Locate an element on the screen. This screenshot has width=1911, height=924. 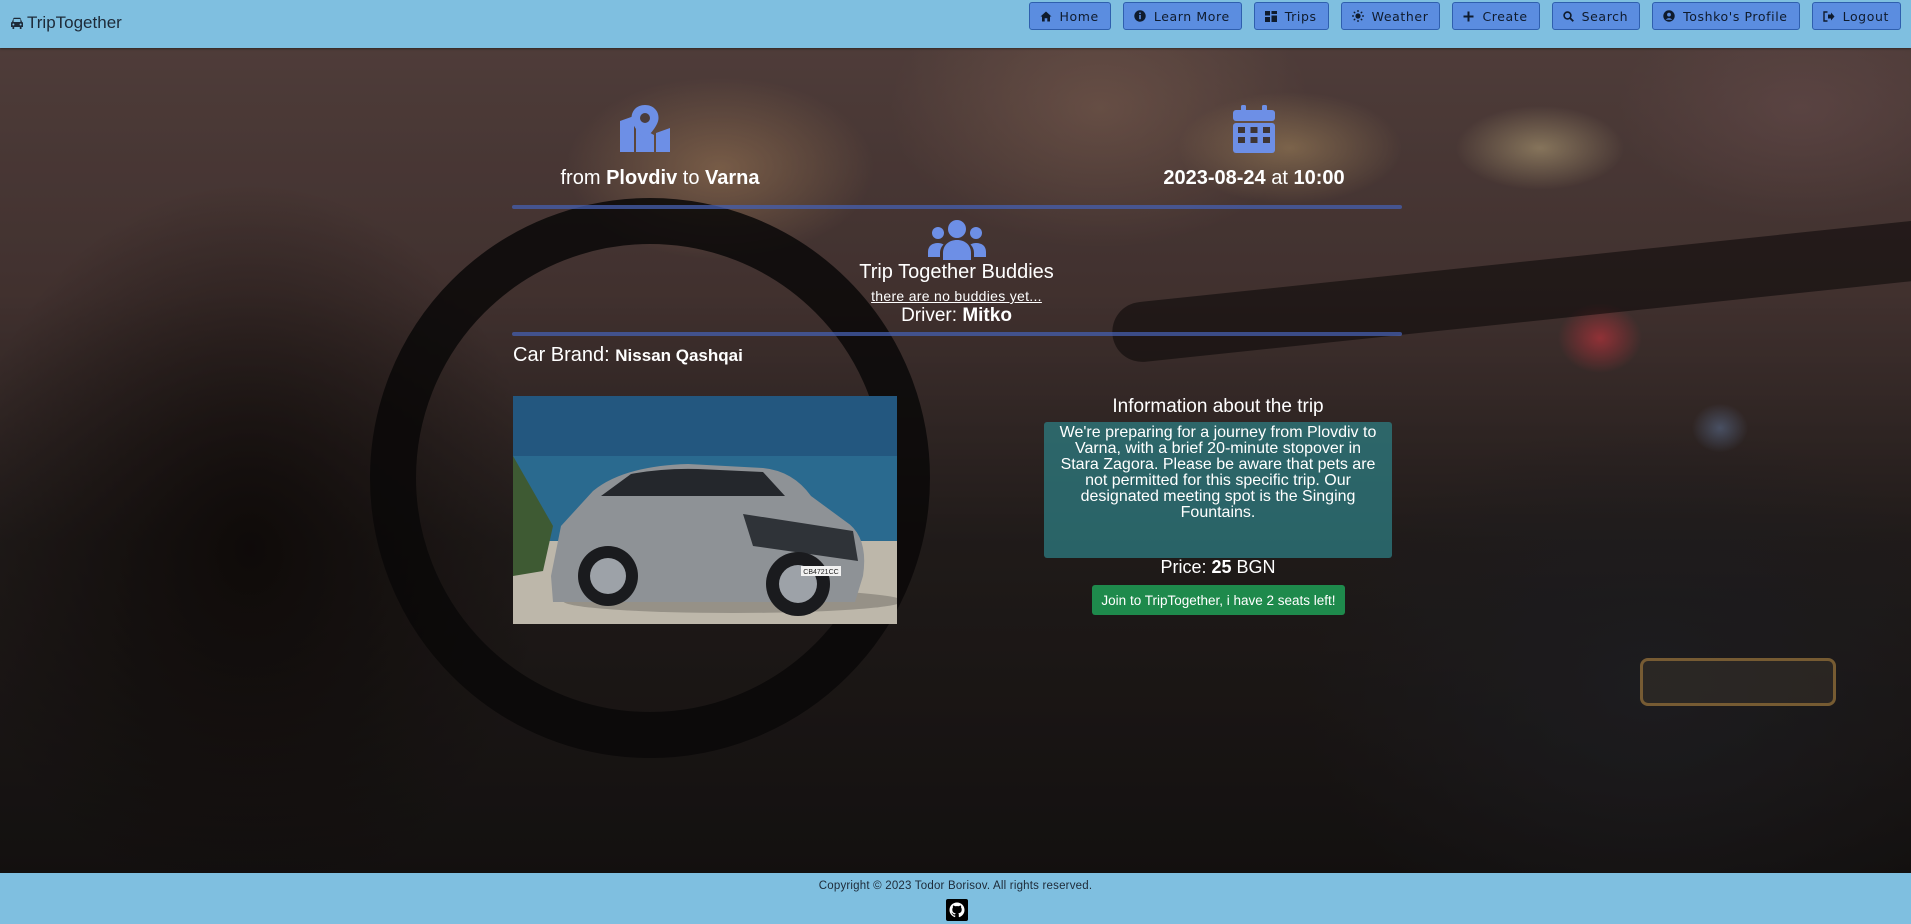
home-icon is located at coordinates (1046, 16).